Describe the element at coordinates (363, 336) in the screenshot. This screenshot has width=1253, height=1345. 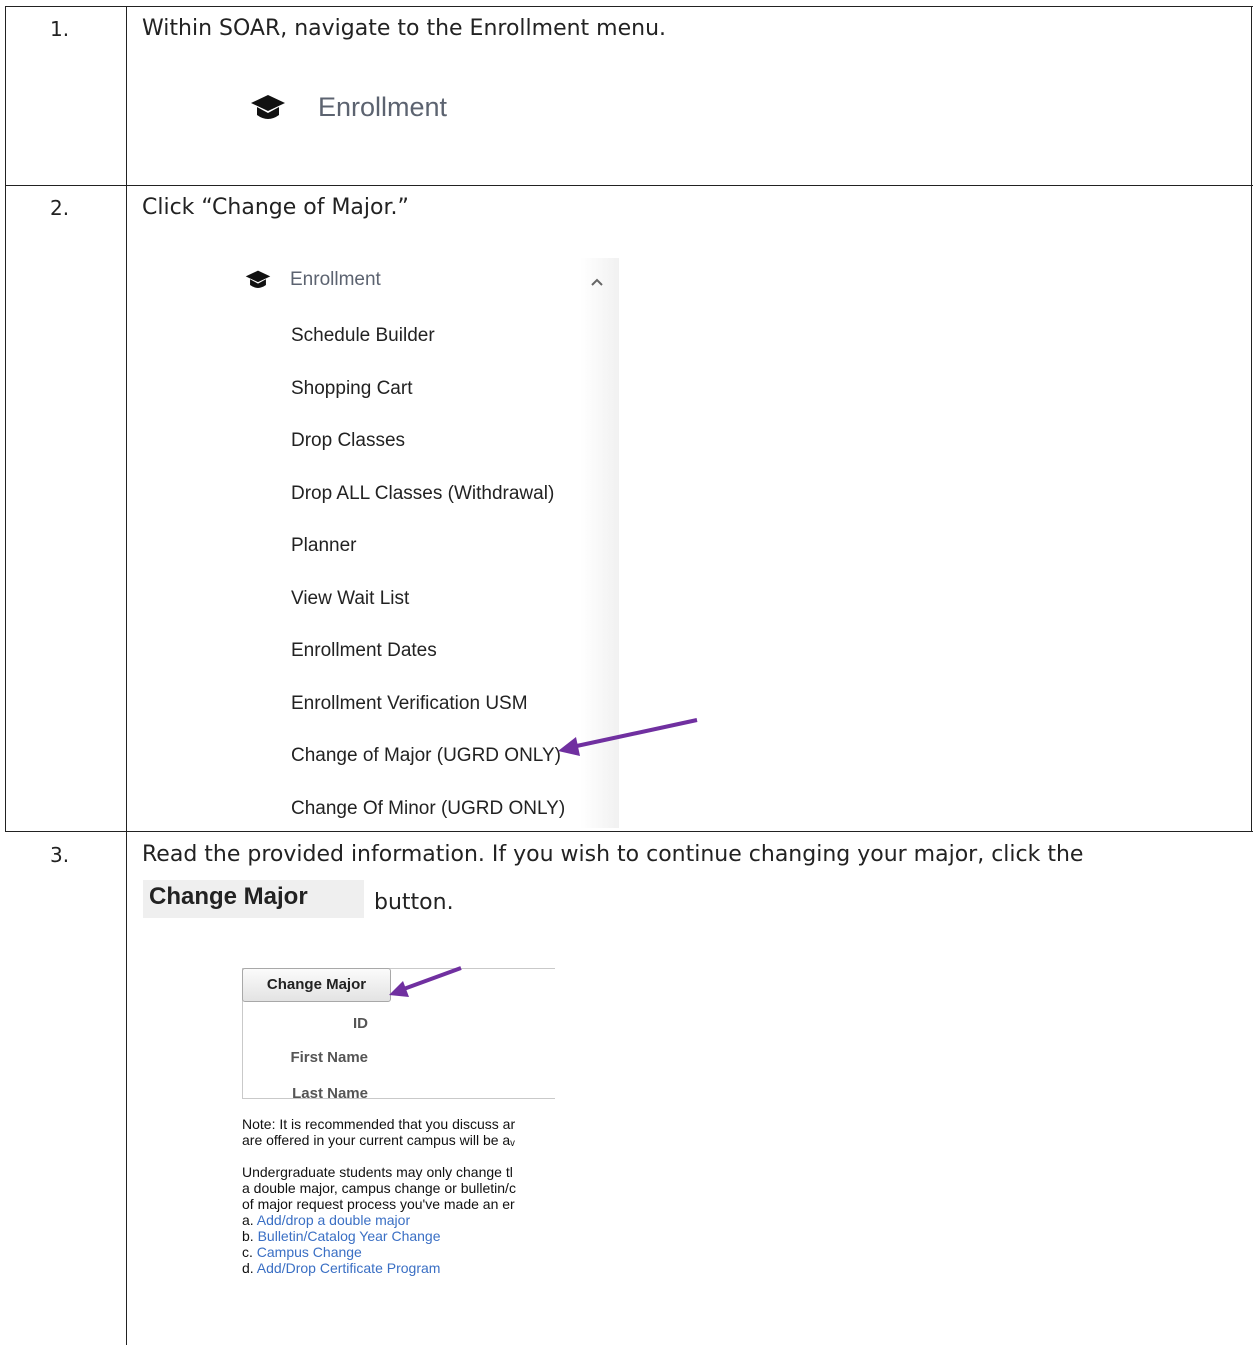
I see `menu-item-schedule-builder: Schedule Builder` at that location.